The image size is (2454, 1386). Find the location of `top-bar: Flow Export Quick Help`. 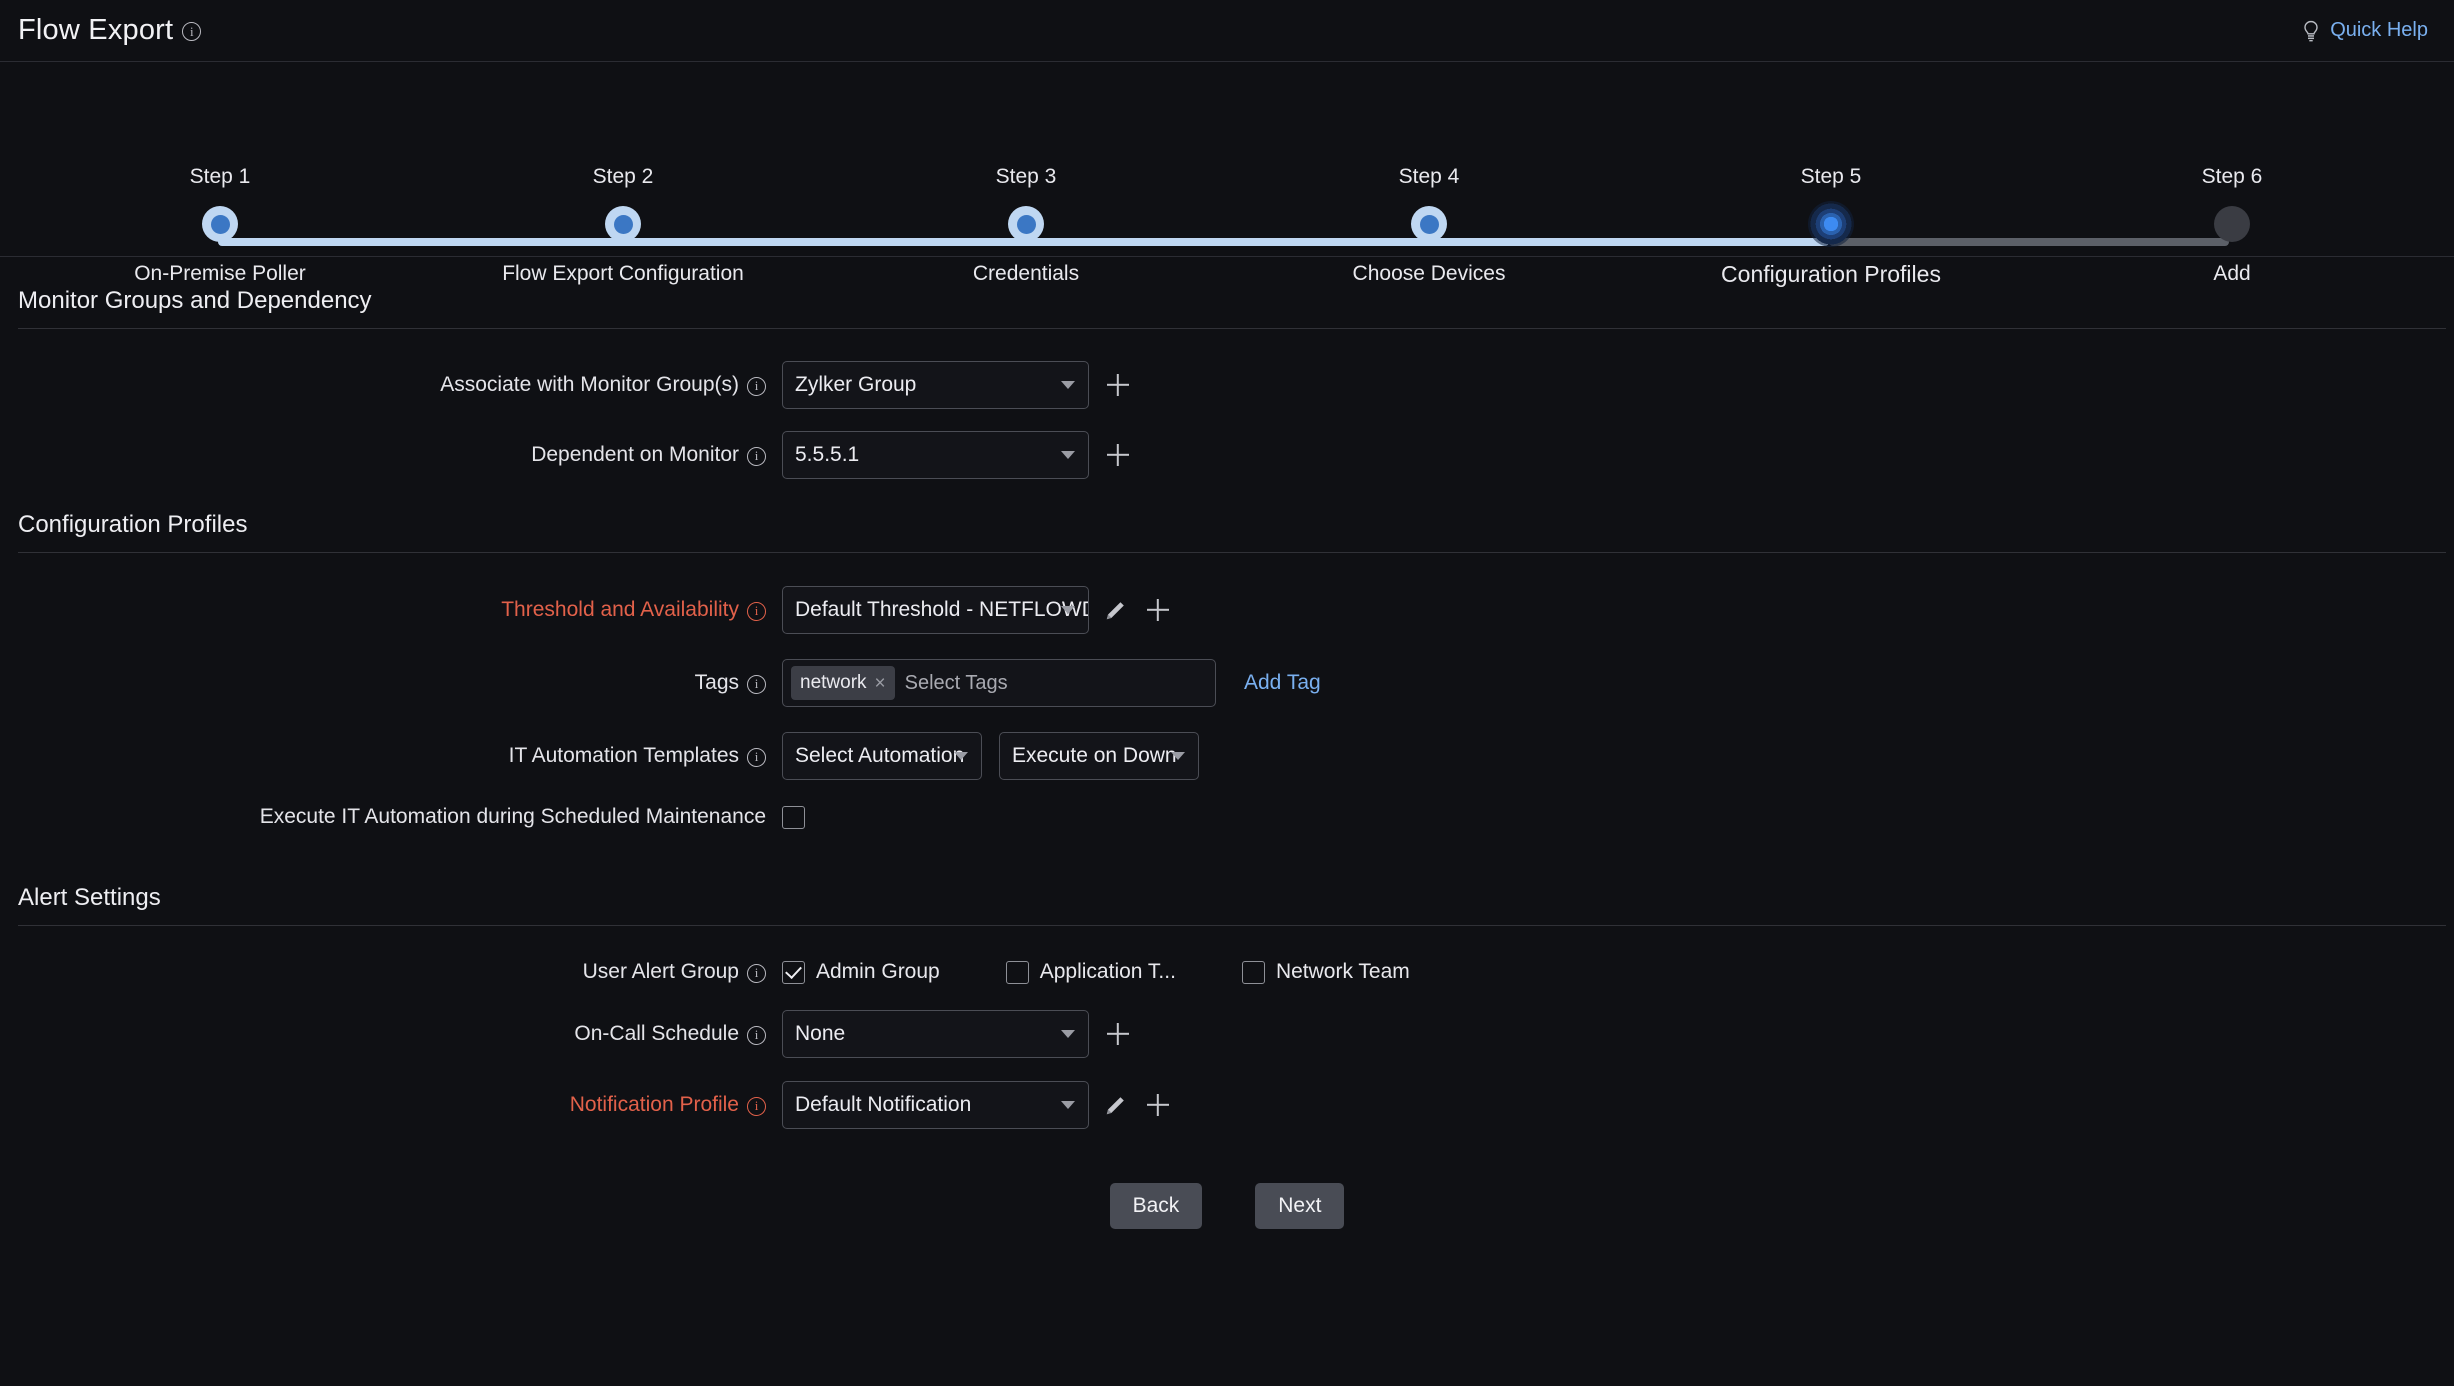

top-bar: Flow Export Quick Help is located at coordinates (1227, 31).